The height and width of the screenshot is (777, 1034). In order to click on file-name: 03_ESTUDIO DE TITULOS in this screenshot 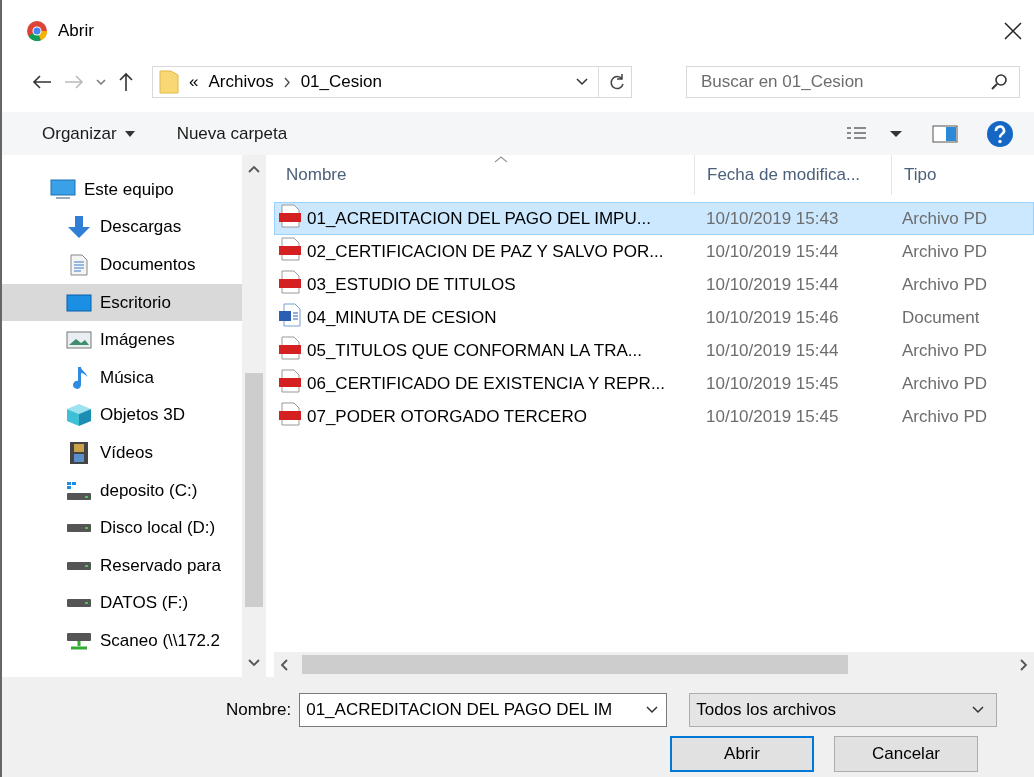, I will do `click(411, 284)`.